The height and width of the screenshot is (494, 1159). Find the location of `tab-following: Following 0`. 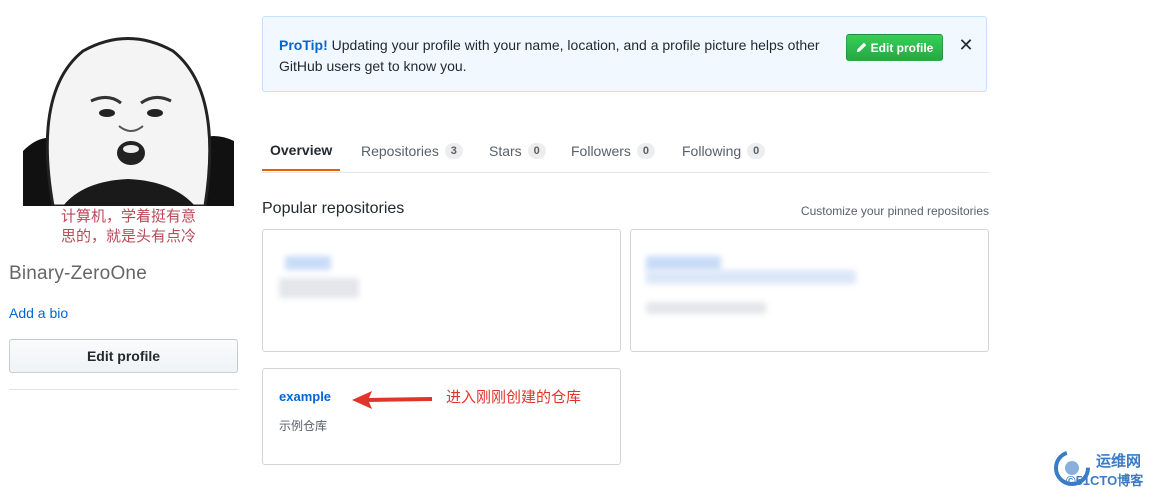

tab-following: Following 0 is located at coordinates (723, 150).